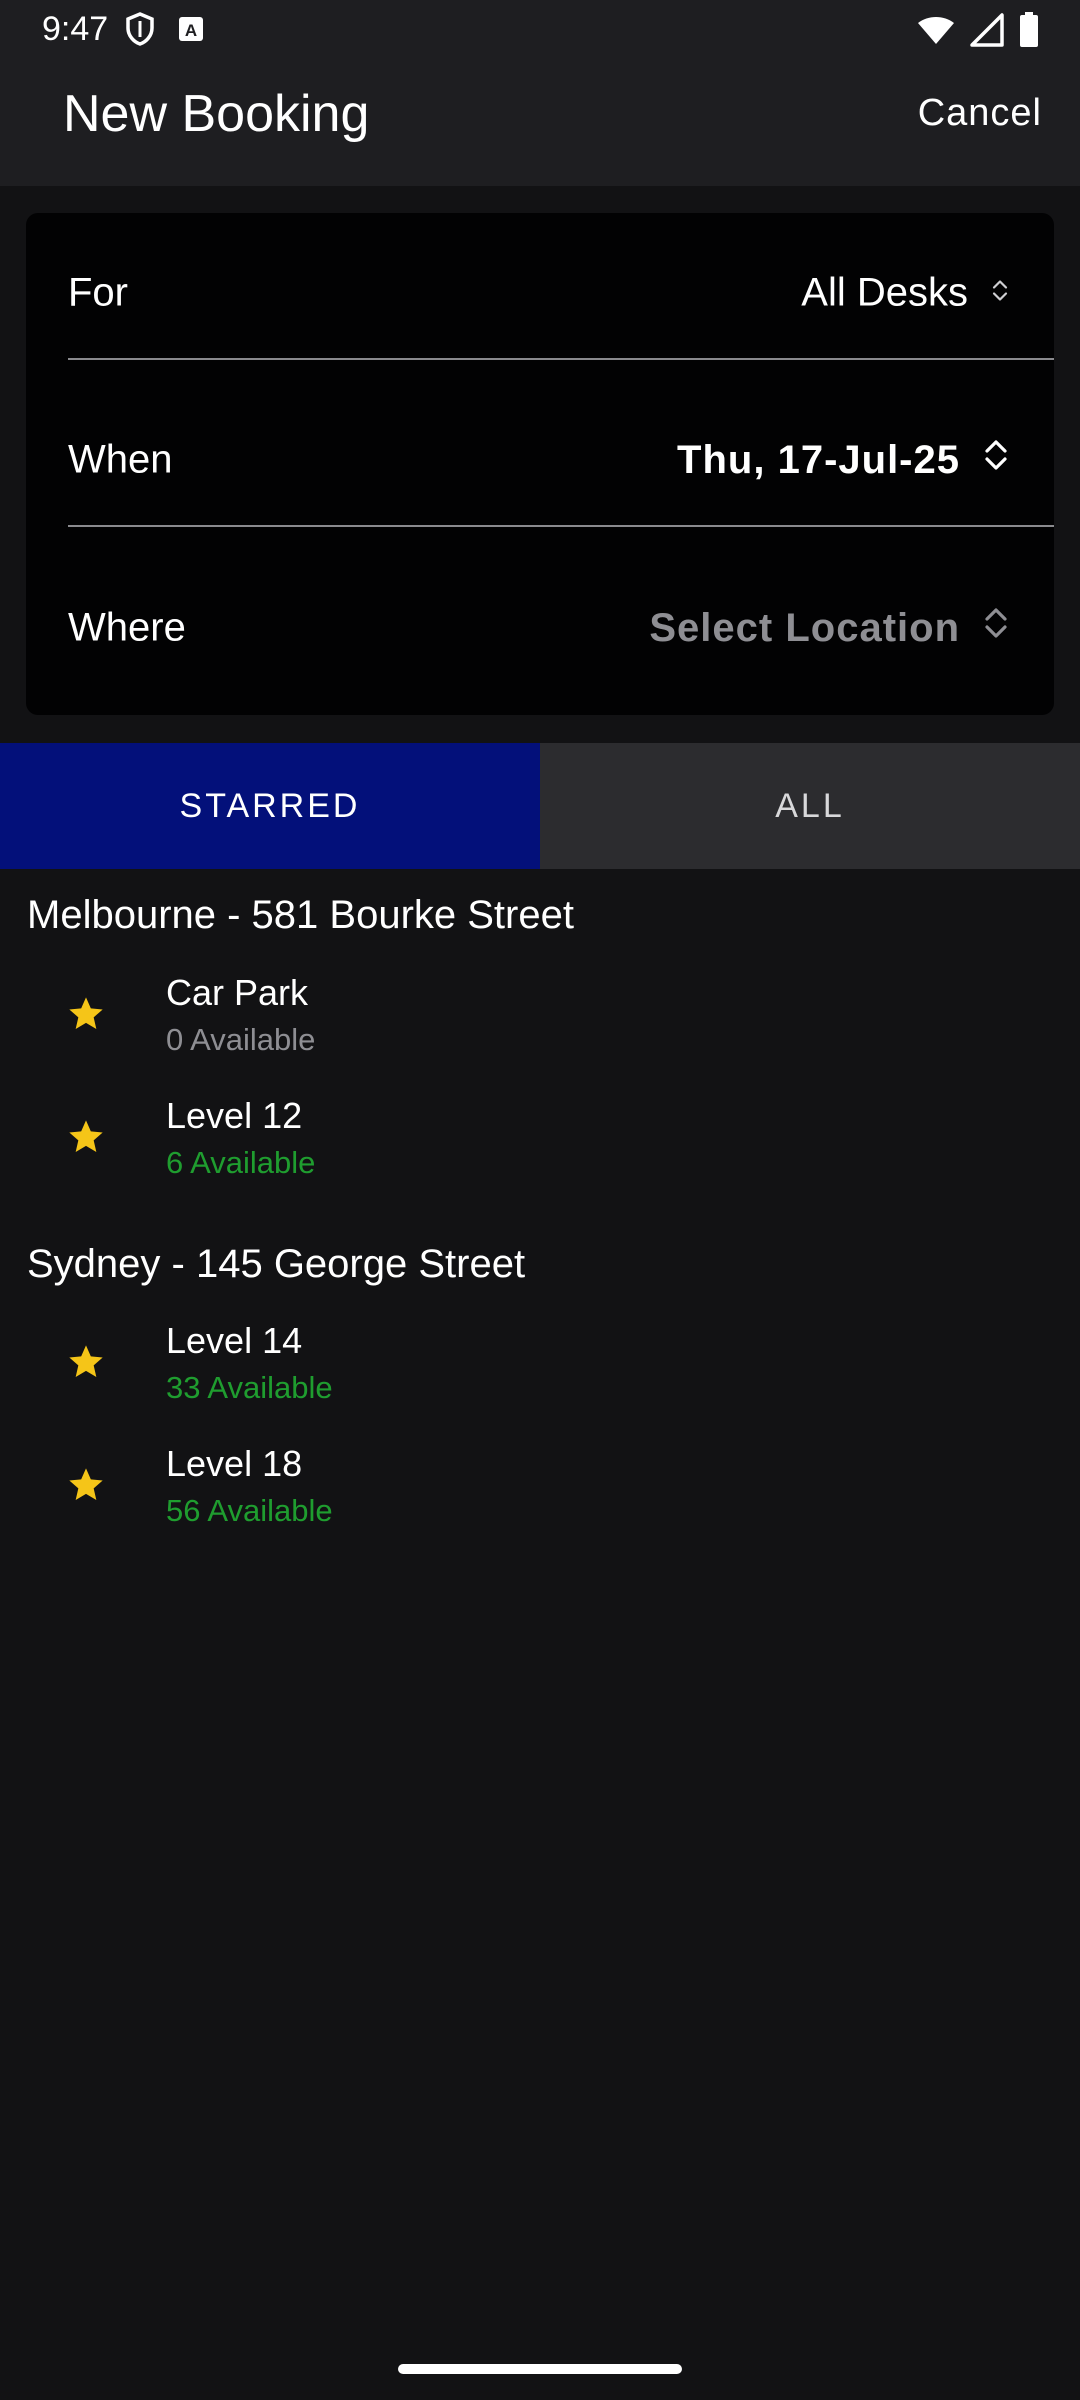 This screenshot has width=1080, height=2400. Describe the element at coordinates (140, 31) in the screenshot. I see `shield-icon` at that location.